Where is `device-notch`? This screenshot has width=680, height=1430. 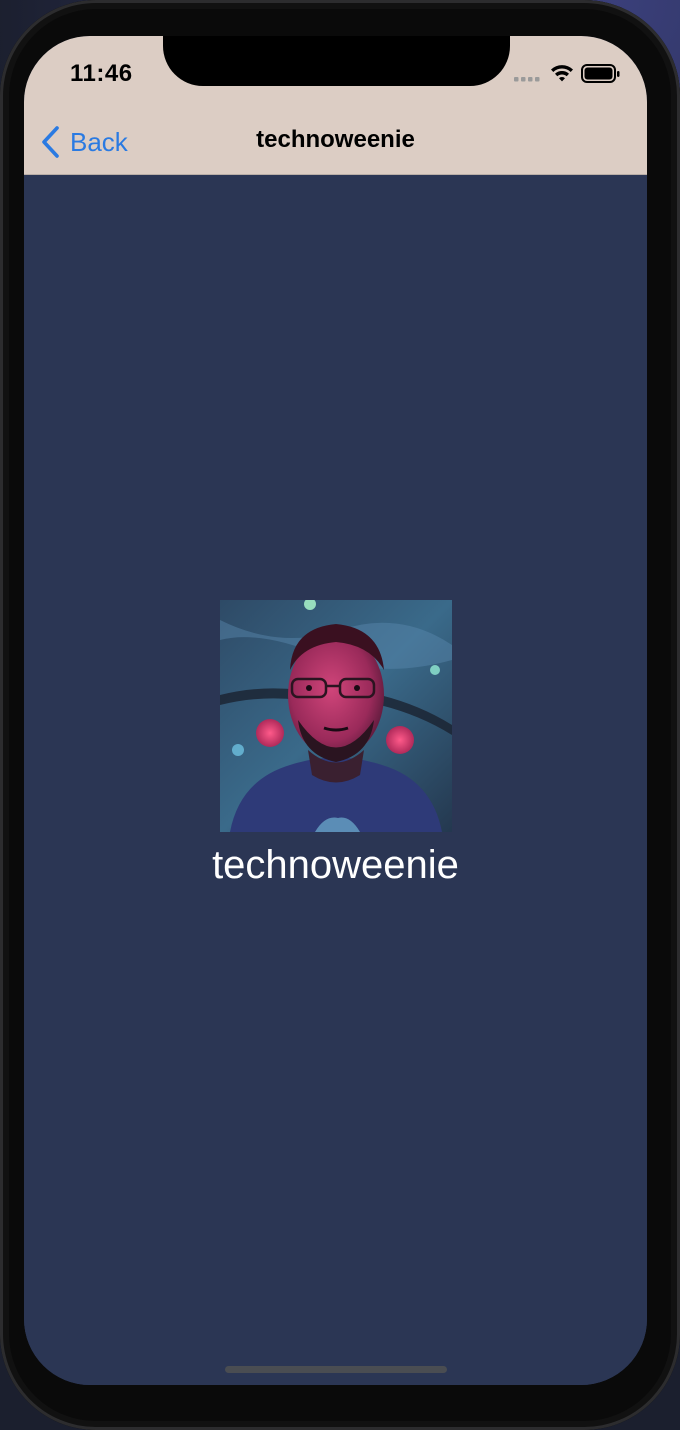
device-notch is located at coordinates (336, 61).